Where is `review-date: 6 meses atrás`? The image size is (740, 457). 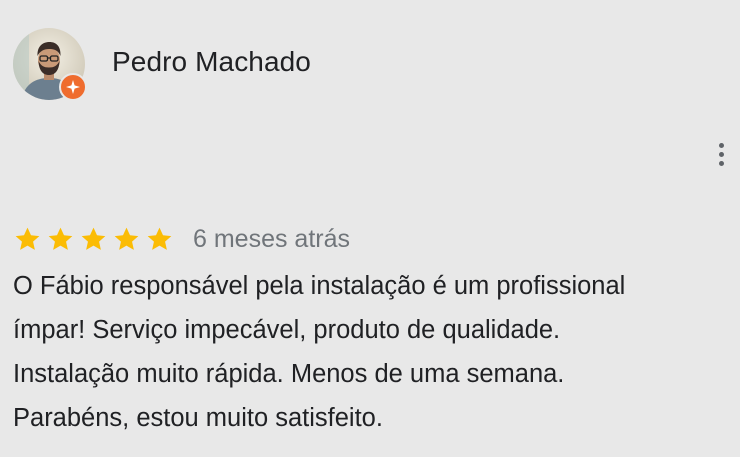
review-date: 6 meses atrás is located at coordinates (272, 238).